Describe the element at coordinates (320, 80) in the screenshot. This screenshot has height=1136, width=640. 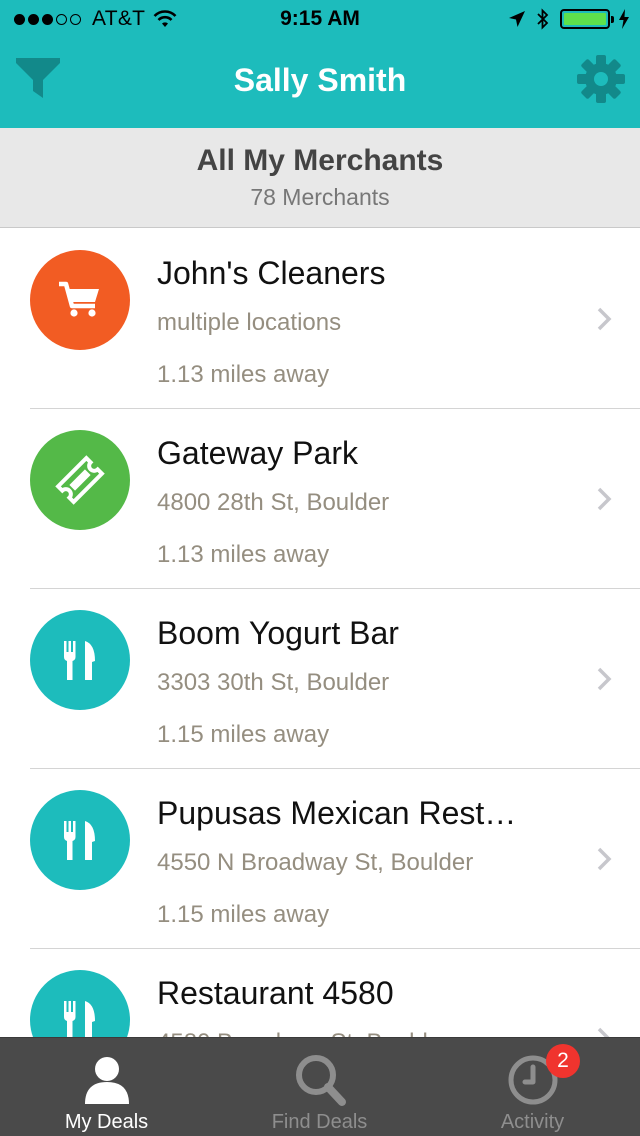
I see `page-title: Sally Smith` at that location.